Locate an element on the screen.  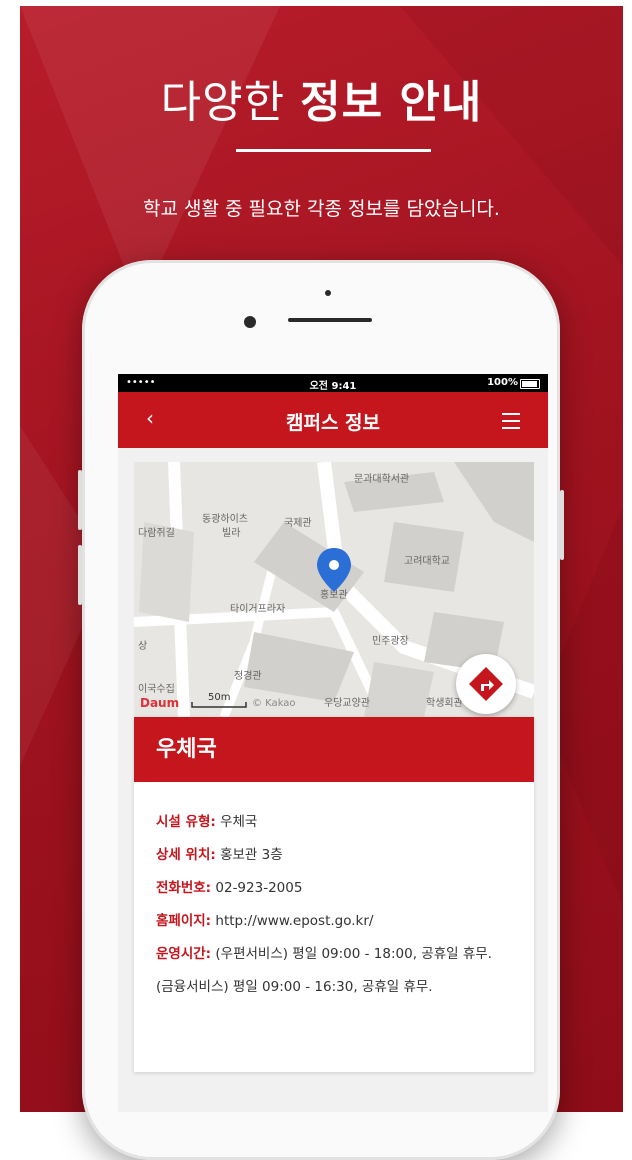
info-value: 우체국 is located at coordinates (236, 822).